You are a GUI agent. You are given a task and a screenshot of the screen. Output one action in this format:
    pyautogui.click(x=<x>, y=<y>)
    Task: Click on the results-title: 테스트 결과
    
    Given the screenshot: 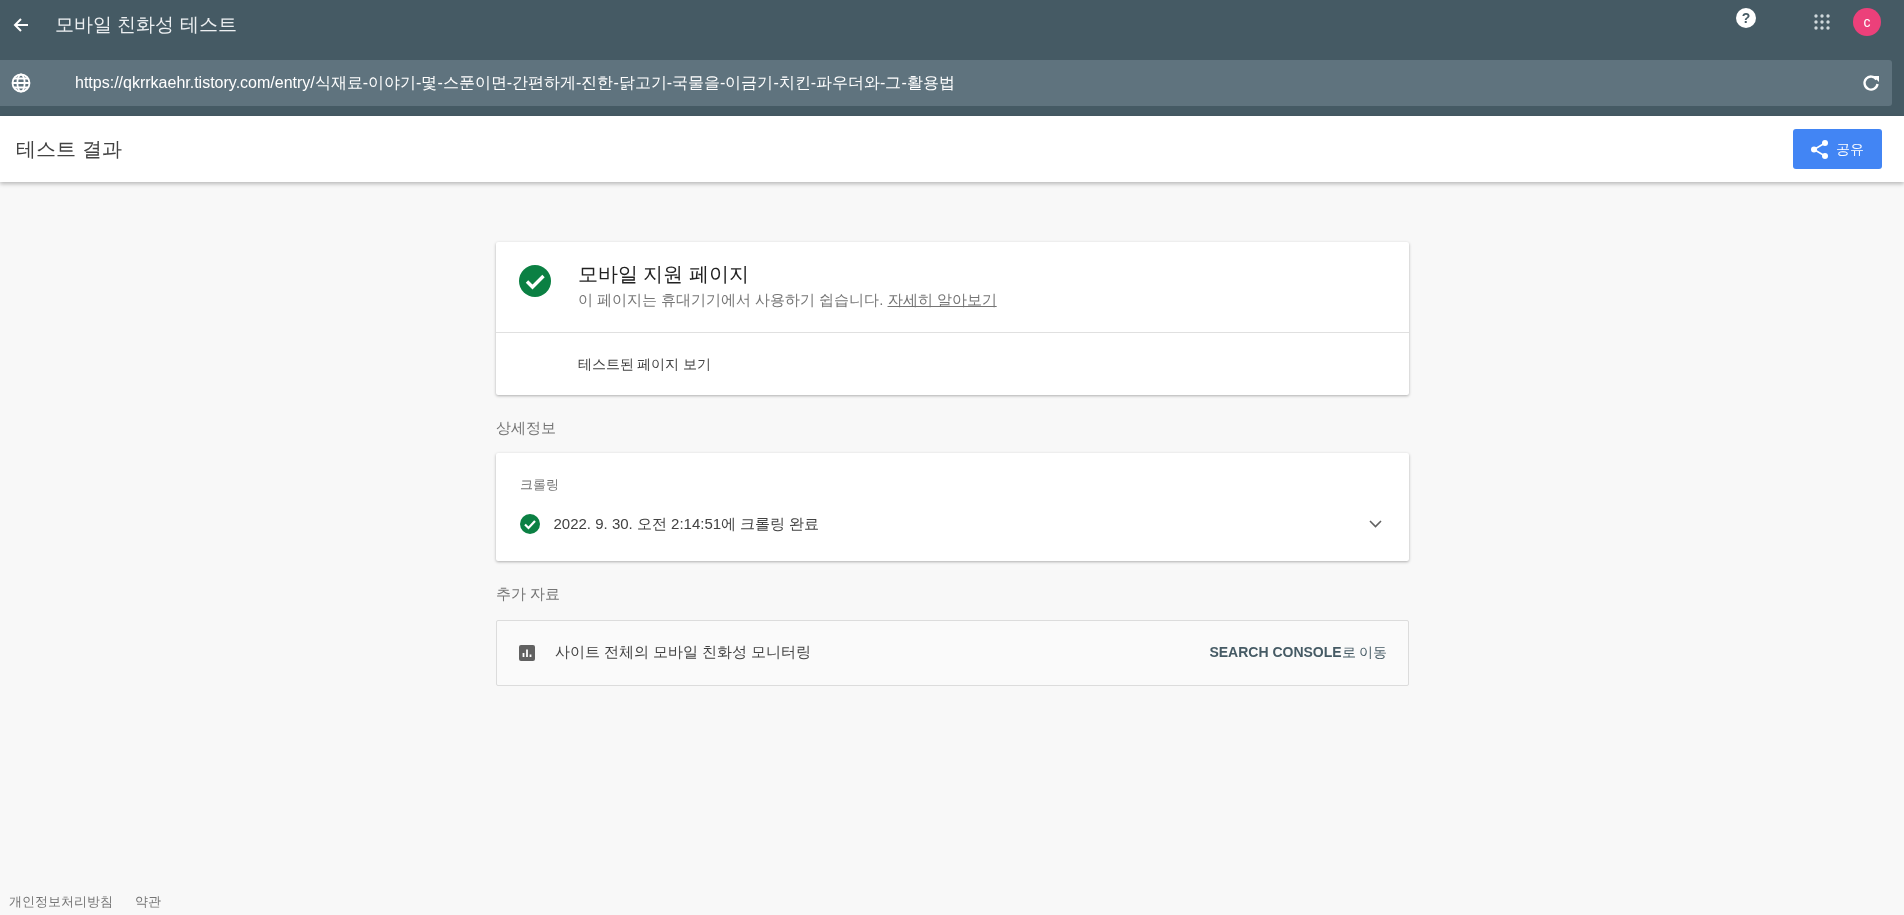 What is the action you would take?
    pyautogui.click(x=69, y=149)
    